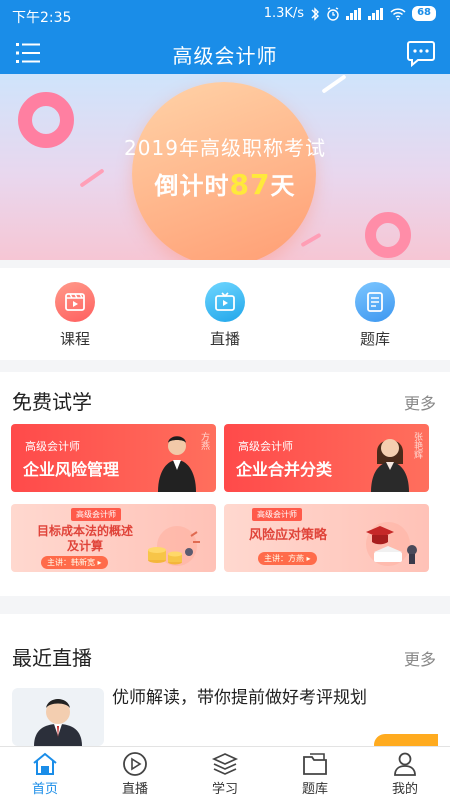 This screenshot has height=800, width=450. I want to click on bottom-tab-bar: 首页 直播 学习 题库 我的, so click(225, 773).